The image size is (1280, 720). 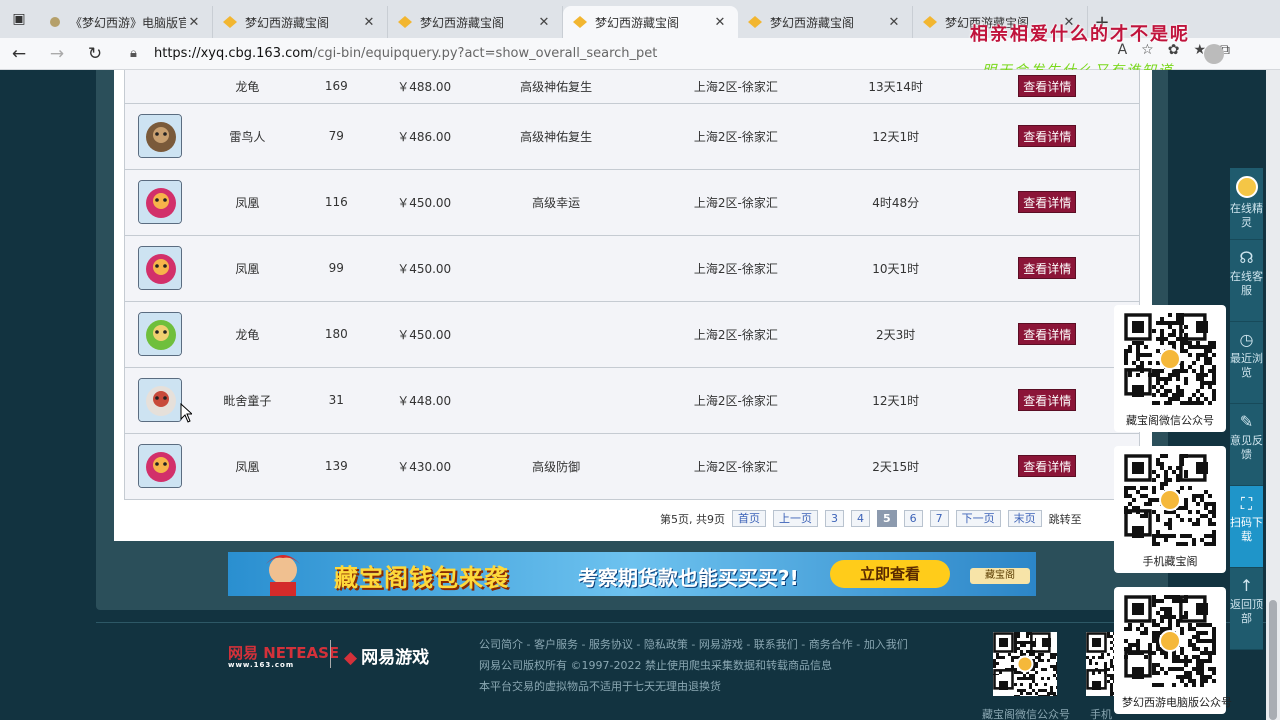 What do you see at coordinates (895, 334) in the screenshot?
I see `pet-time: 2天3时` at bounding box center [895, 334].